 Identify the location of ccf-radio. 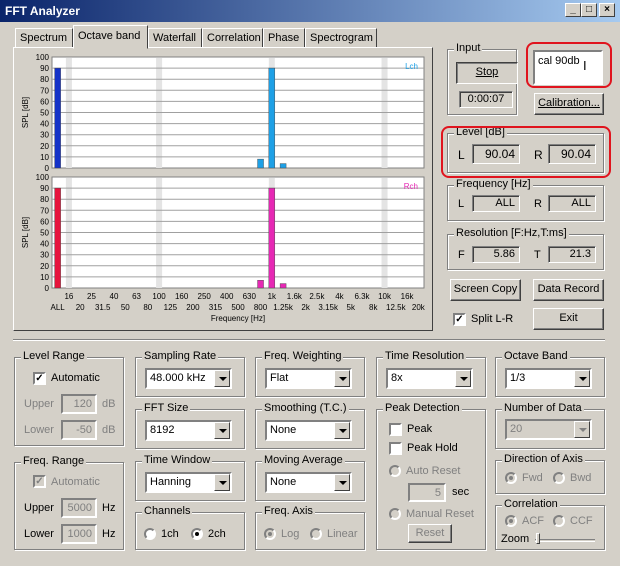
(559, 521).